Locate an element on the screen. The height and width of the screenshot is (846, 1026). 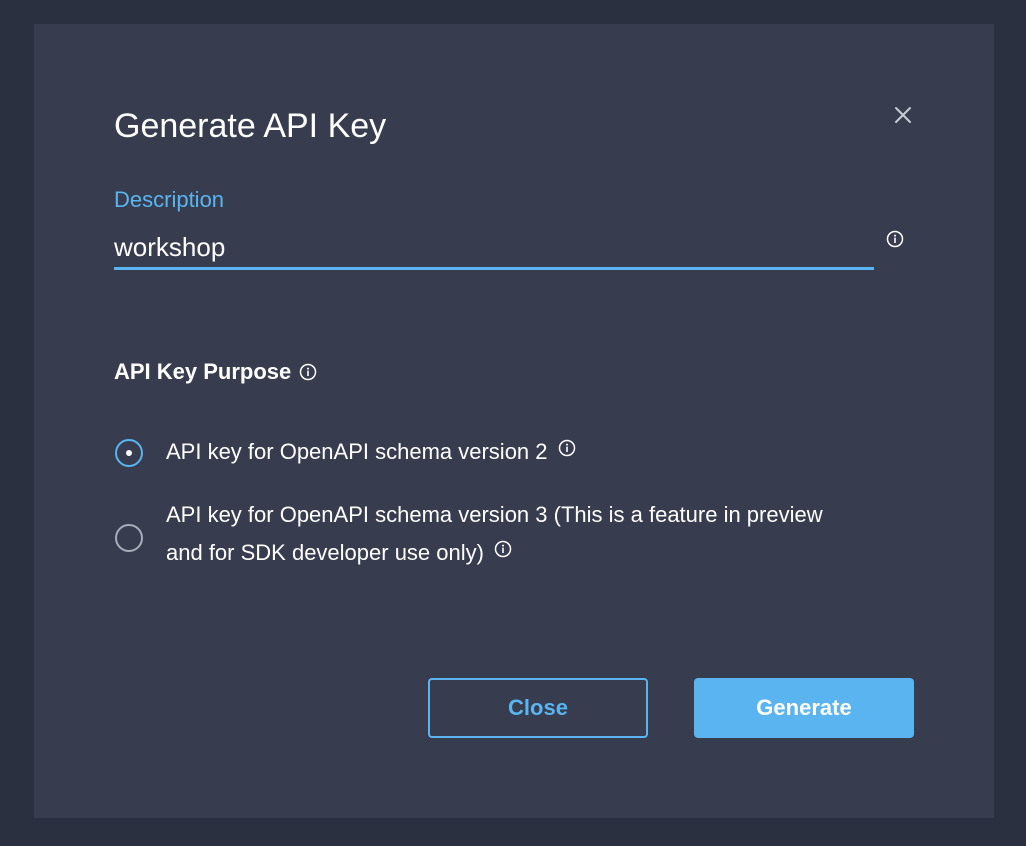
option-openapi-v3-label-line2-wrap: and for SDK developer use only) is located at coordinates (546, 553).